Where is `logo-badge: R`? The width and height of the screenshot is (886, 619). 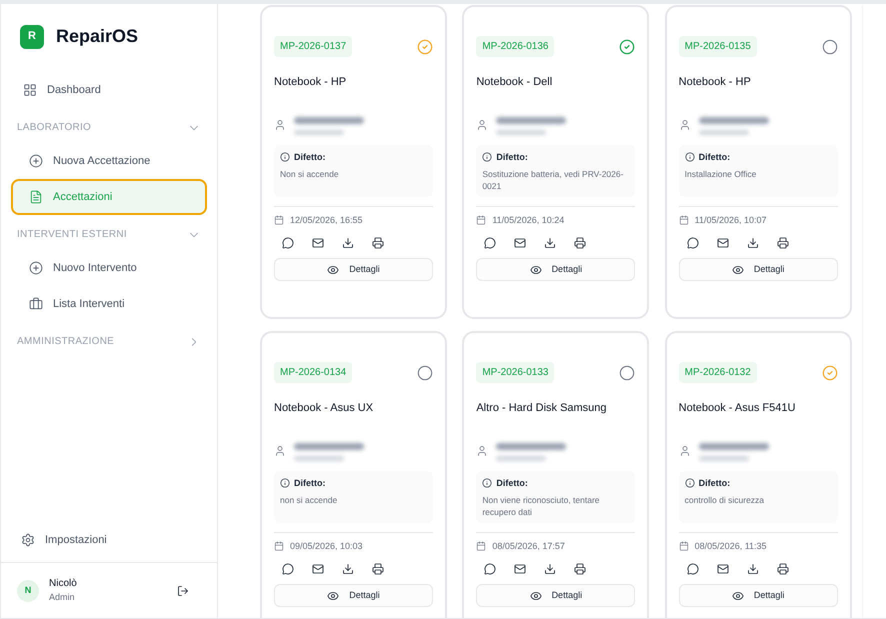 logo-badge: R is located at coordinates (32, 36).